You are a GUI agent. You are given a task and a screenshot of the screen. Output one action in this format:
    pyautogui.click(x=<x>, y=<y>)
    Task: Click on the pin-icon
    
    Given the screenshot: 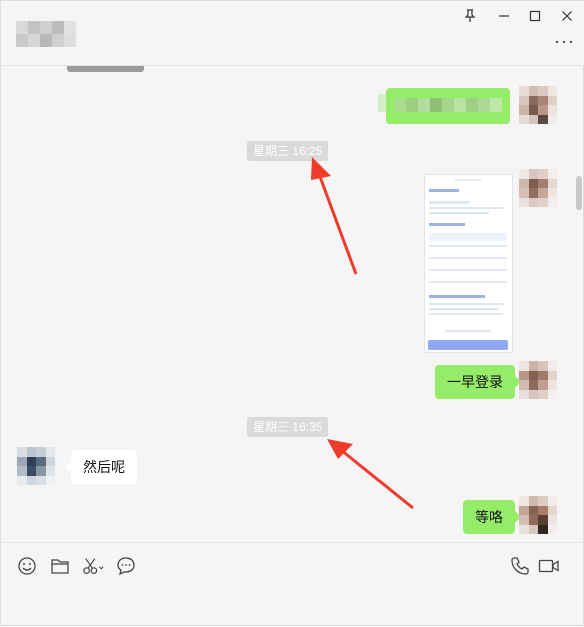 What is the action you would take?
    pyautogui.click(x=470, y=16)
    